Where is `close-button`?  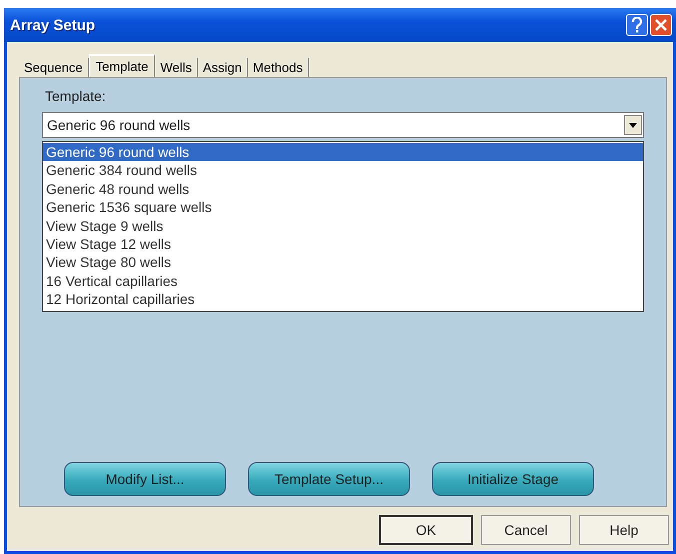
close-button is located at coordinates (661, 25).